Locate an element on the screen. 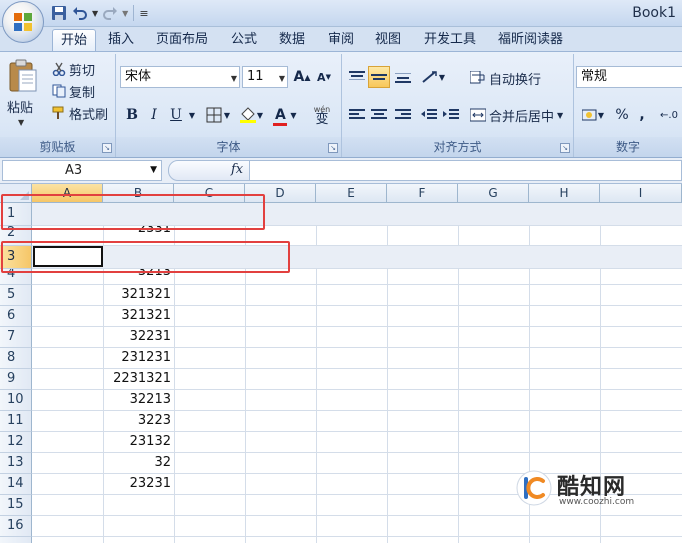 The width and height of the screenshot is (682, 543). tab-formulas: 公式 is located at coordinates (244, 40).